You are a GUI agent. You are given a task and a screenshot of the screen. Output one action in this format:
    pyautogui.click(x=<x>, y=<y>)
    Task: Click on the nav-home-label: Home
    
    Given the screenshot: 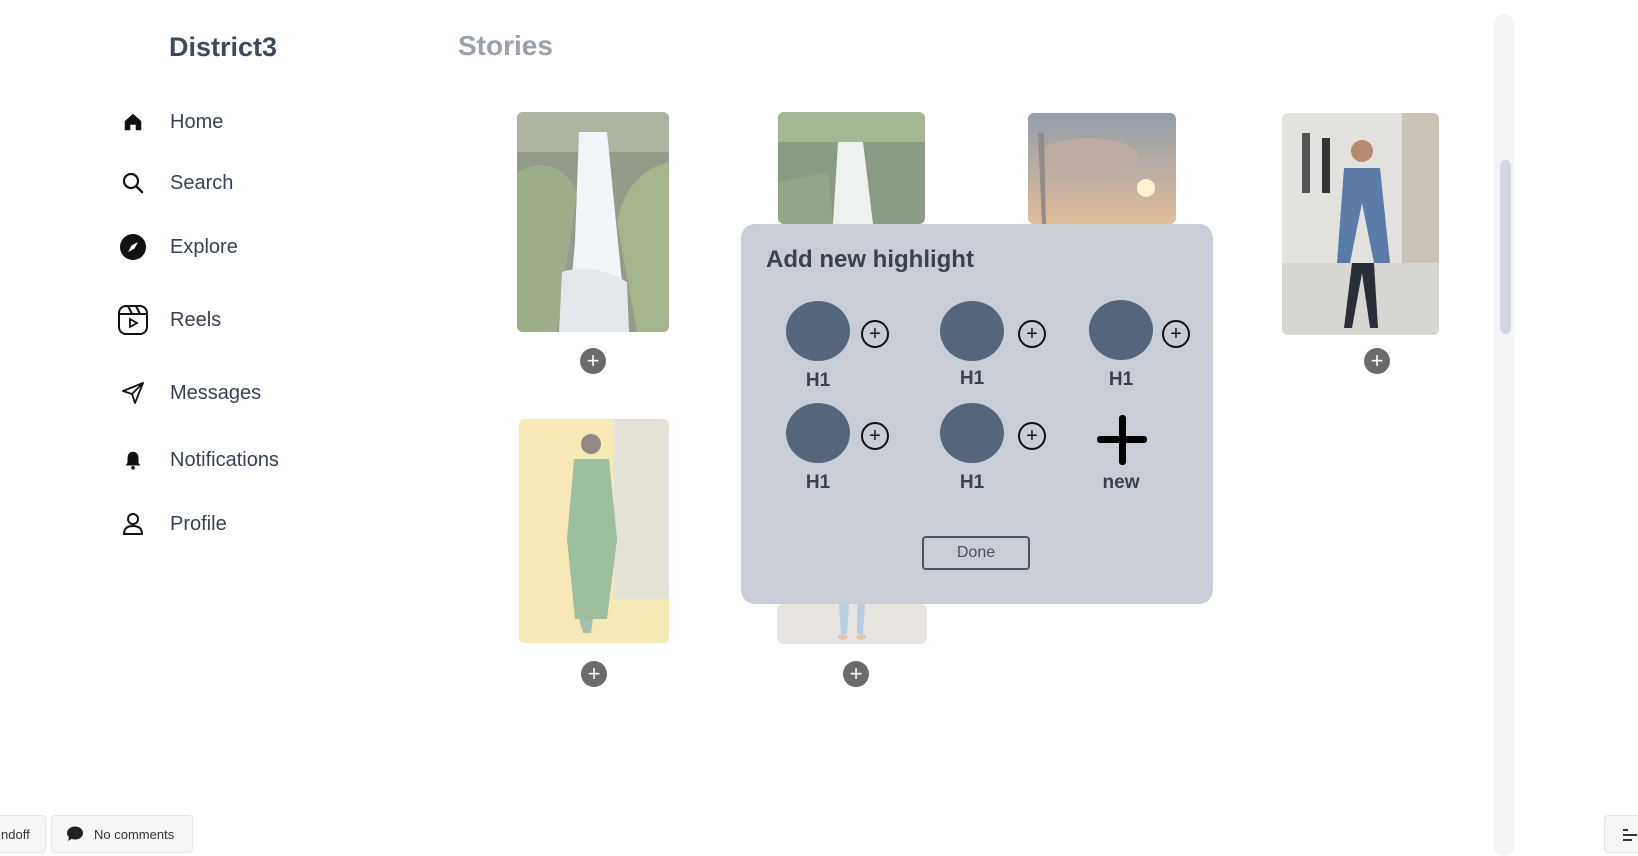 What is the action you would take?
    pyautogui.click(x=197, y=121)
    